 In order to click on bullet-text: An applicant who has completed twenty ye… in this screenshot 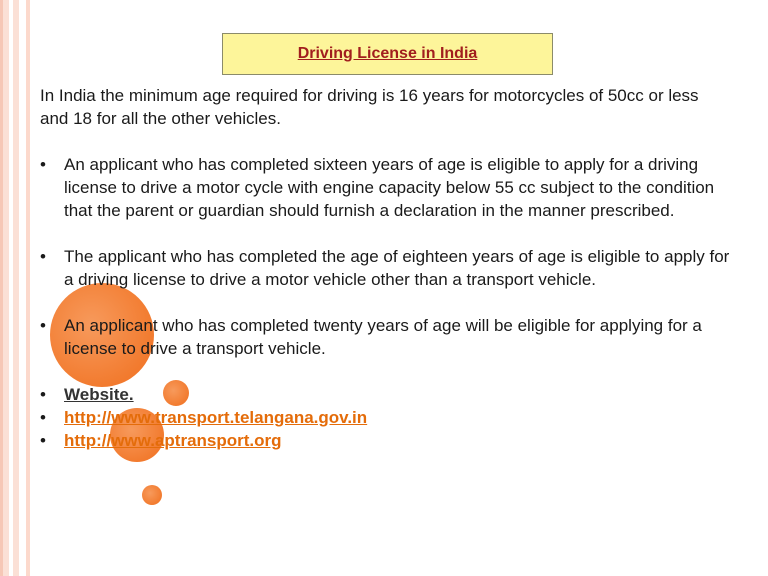, I will do `click(383, 337)`.